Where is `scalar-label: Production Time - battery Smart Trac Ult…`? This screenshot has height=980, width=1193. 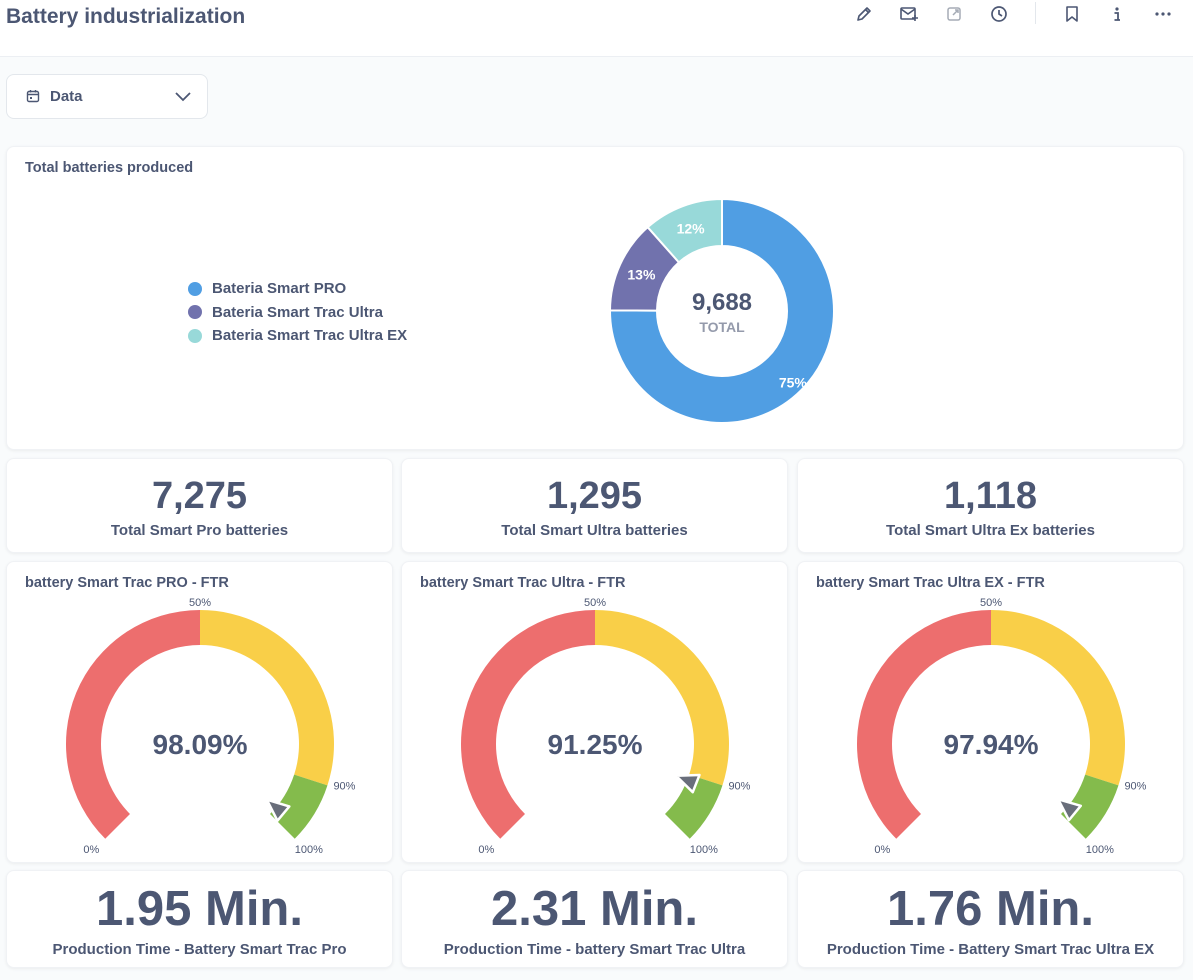
scalar-label: Production Time - battery Smart Trac Ult… is located at coordinates (594, 949).